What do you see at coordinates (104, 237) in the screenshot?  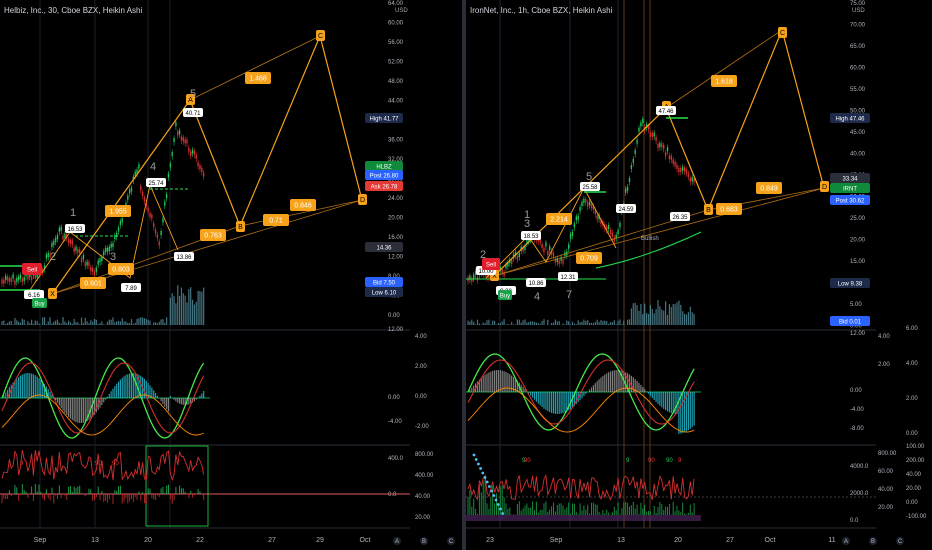 I see `left-harmonic-small` at bounding box center [104, 237].